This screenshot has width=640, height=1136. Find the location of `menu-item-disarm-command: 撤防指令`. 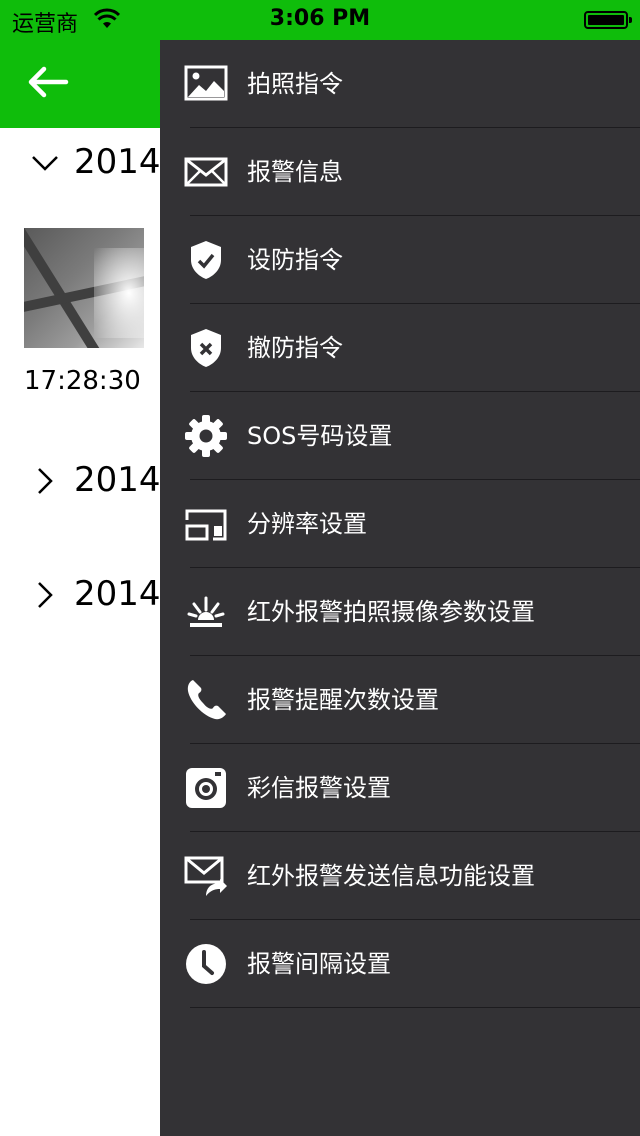

menu-item-disarm-command: 撤防指令 is located at coordinates (400, 348).